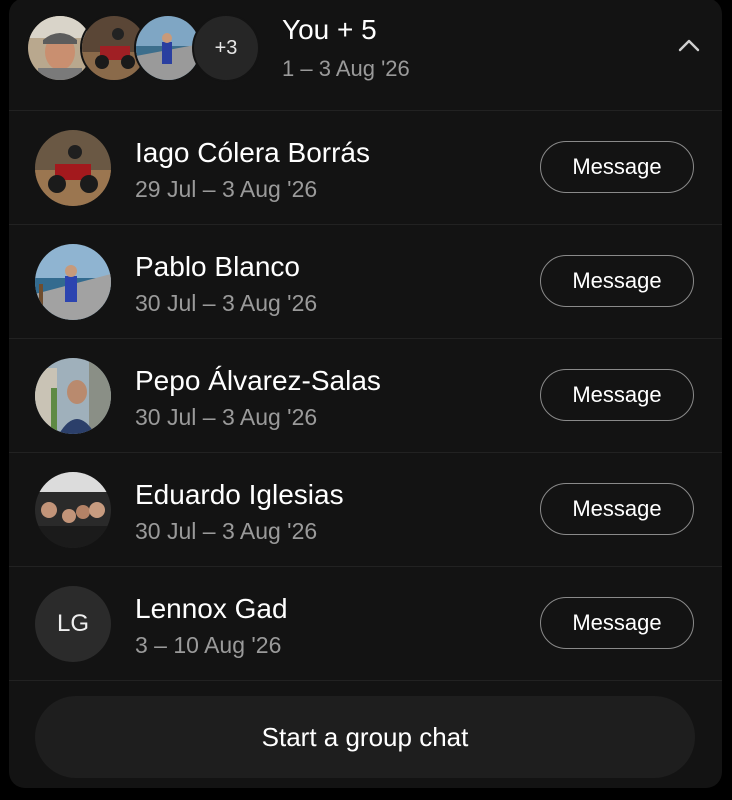 Image resolution: width=732 pixels, height=800 pixels. I want to click on member-name: Lennox Gad, so click(211, 608).